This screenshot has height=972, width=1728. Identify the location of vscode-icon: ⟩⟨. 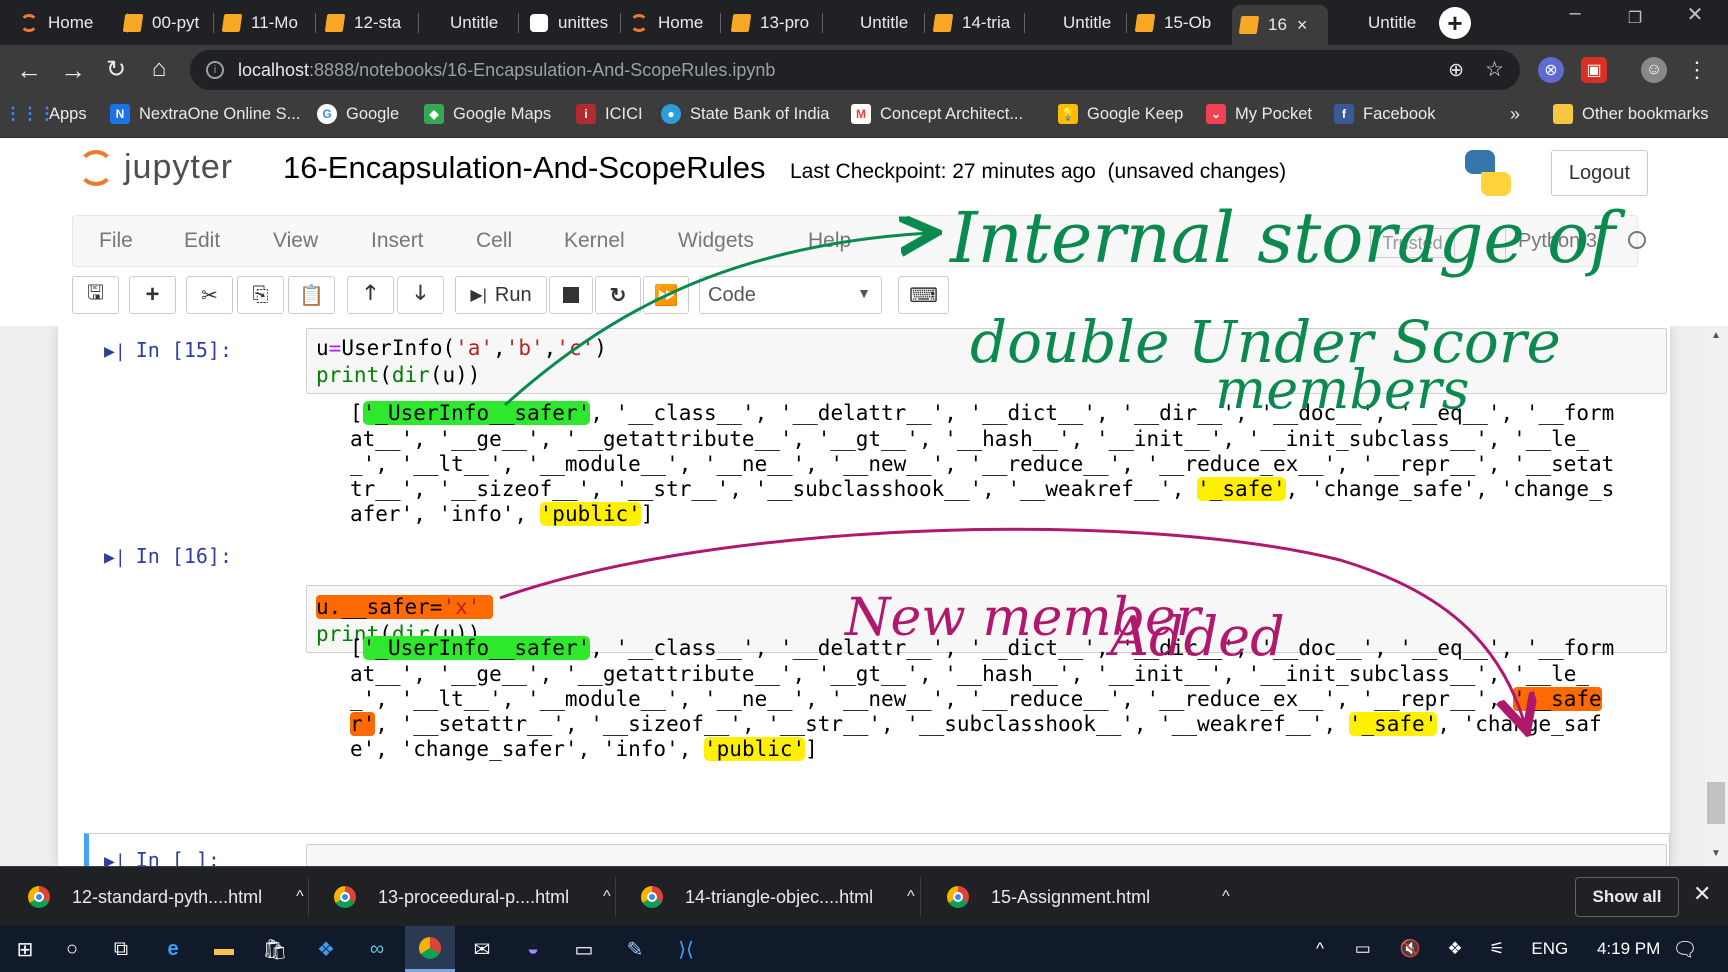
(686, 949).